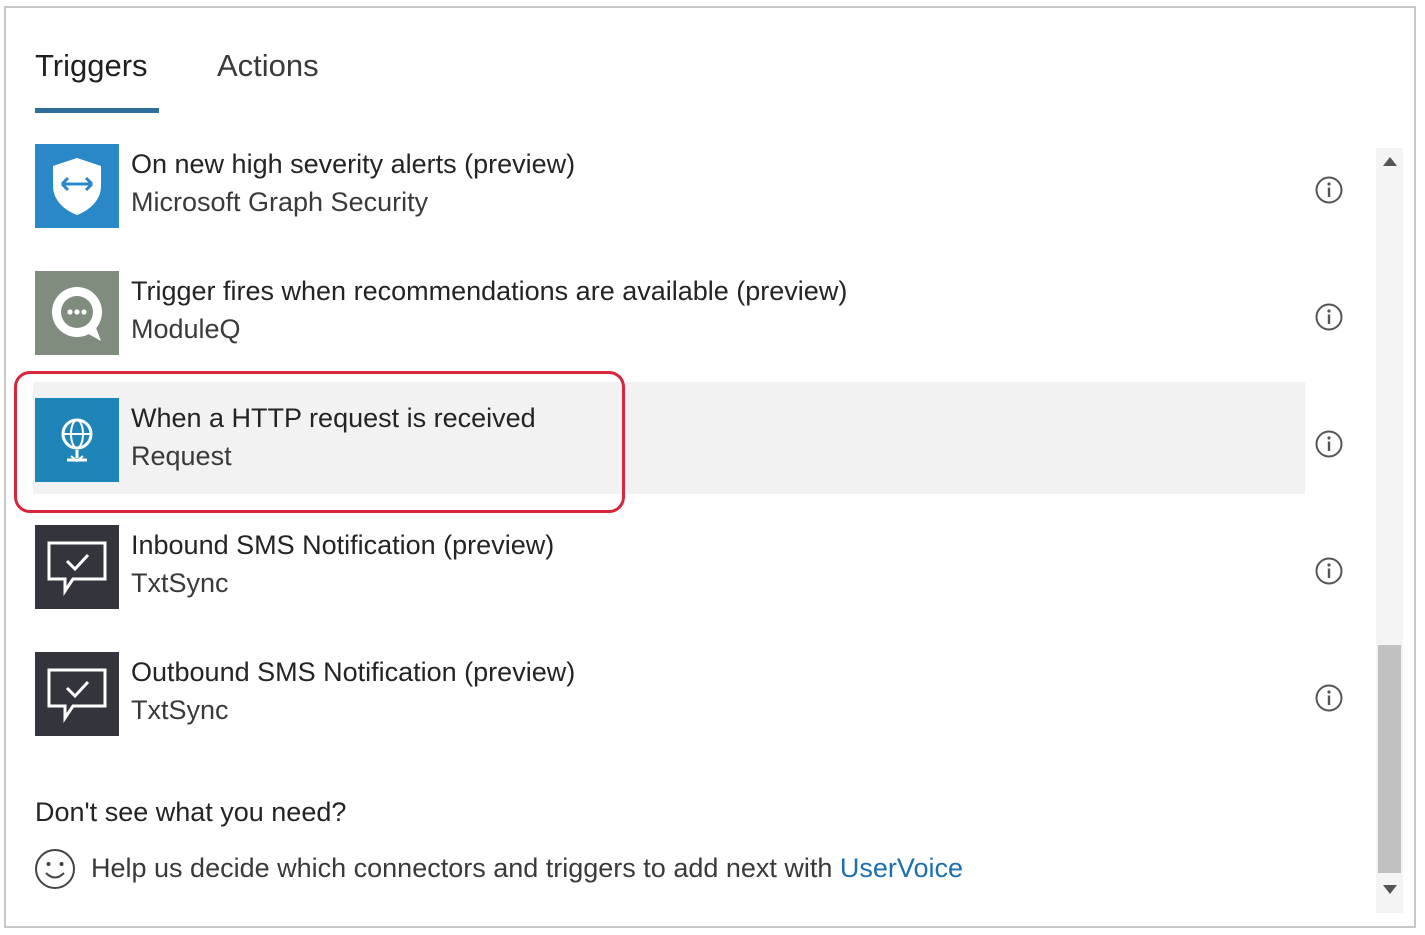 The height and width of the screenshot is (935, 1425). What do you see at coordinates (669, 438) in the screenshot?
I see `trigger-item-http-request: When a HTTP request is received Request` at bounding box center [669, 438].